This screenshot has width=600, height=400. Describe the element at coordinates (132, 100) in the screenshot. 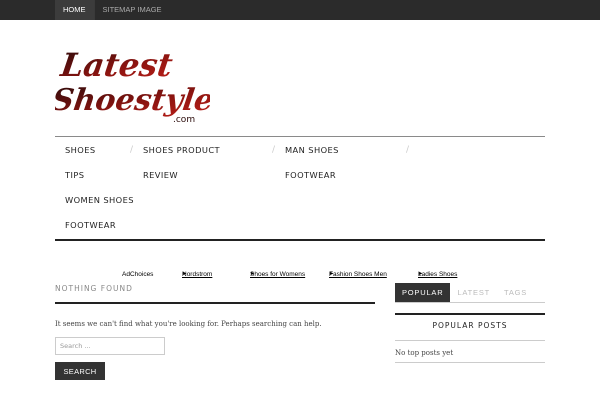

I see `logo-text-shoestyle: Shoestyle` at that location.